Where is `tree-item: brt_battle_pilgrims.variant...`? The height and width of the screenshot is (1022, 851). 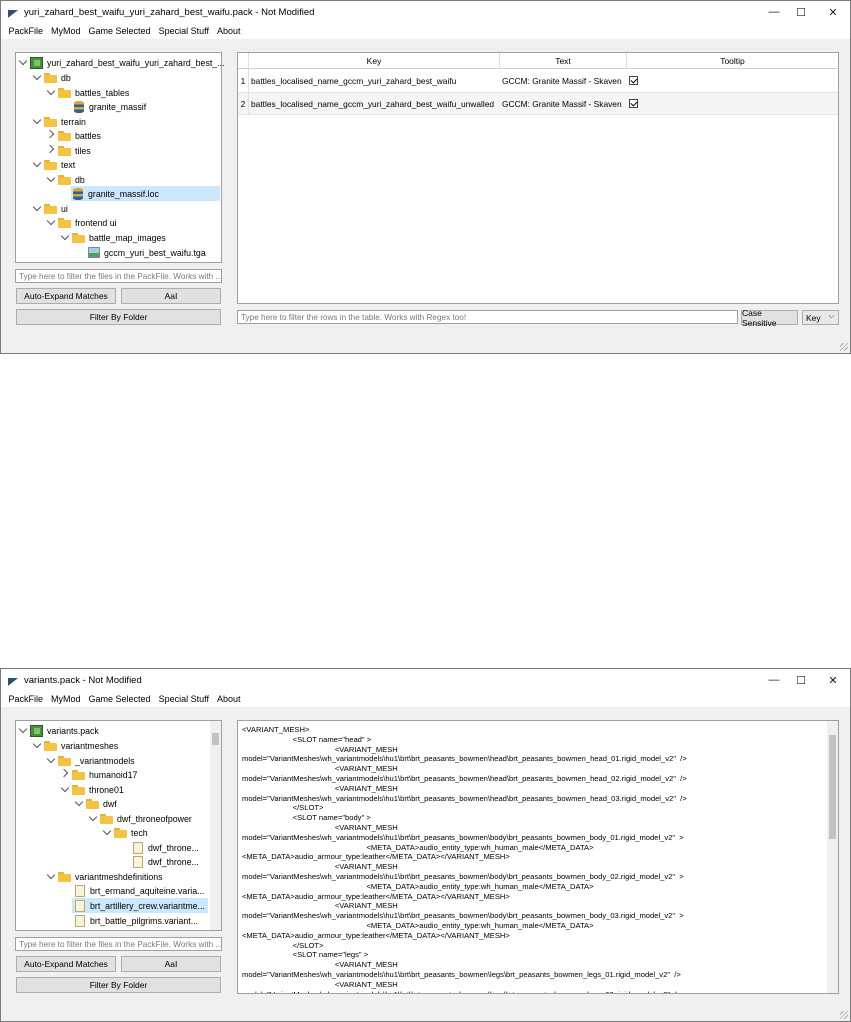
tree-item: brt_battle_pilgrims.variant... is located at coordinates (135, 920).